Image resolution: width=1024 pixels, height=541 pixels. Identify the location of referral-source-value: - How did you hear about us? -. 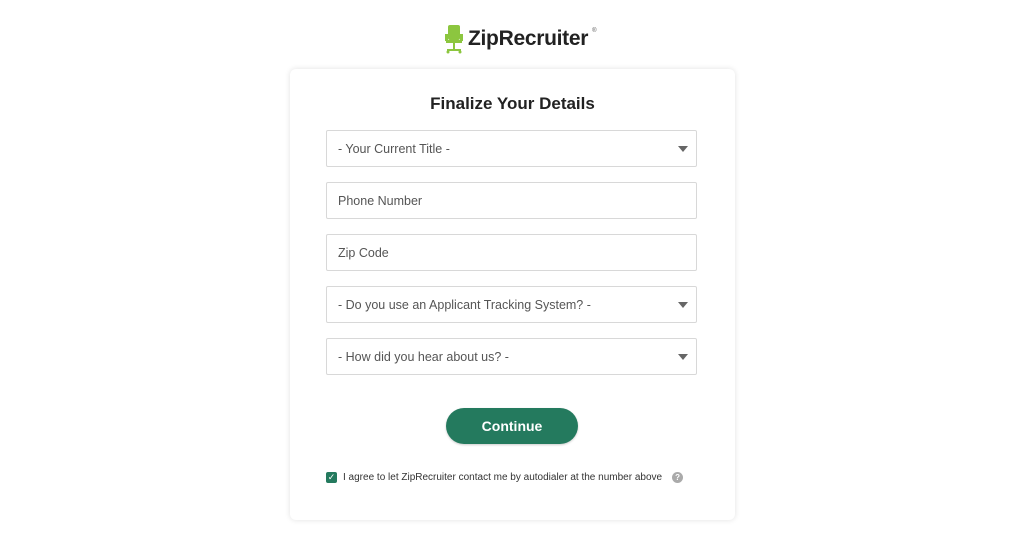
(423, 356).